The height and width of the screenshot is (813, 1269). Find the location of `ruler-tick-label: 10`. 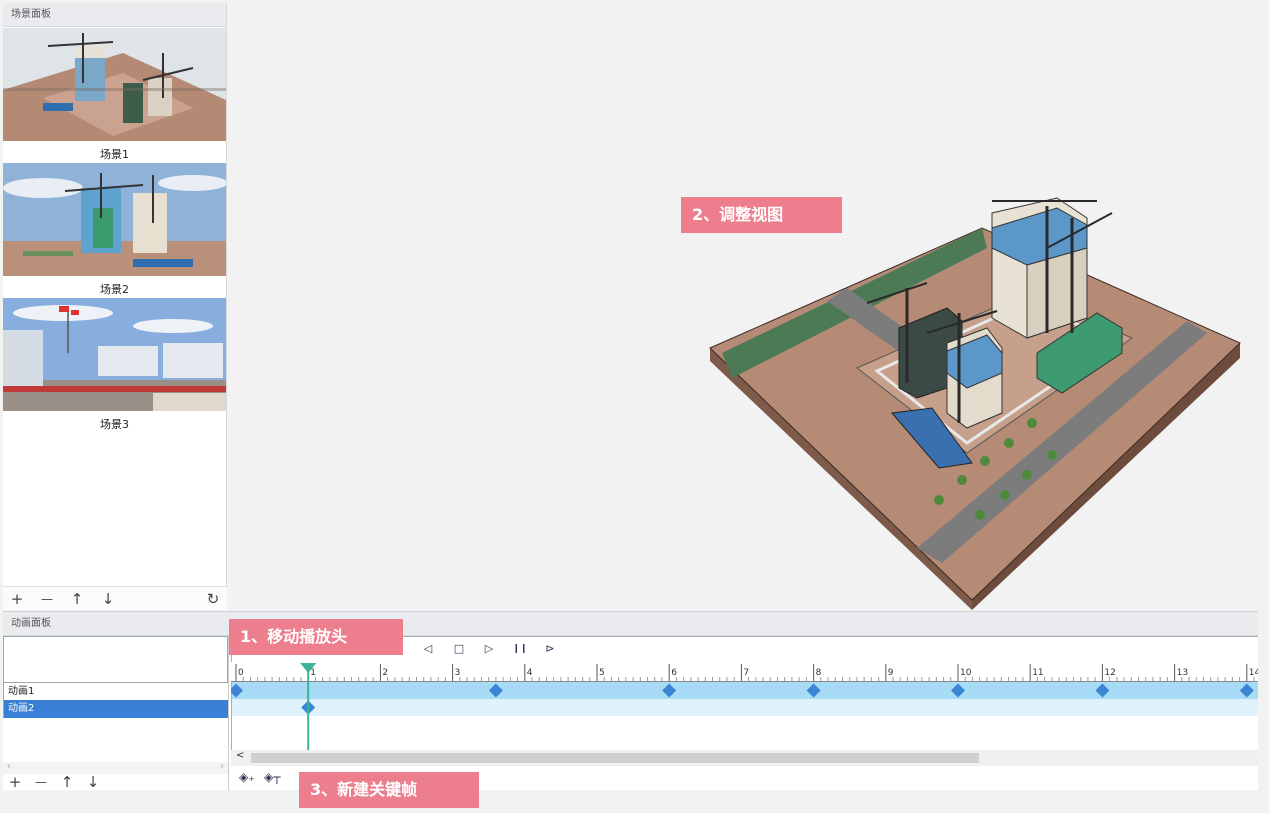

ruler-tick-label: 10 is located at coordinates (966, 673).